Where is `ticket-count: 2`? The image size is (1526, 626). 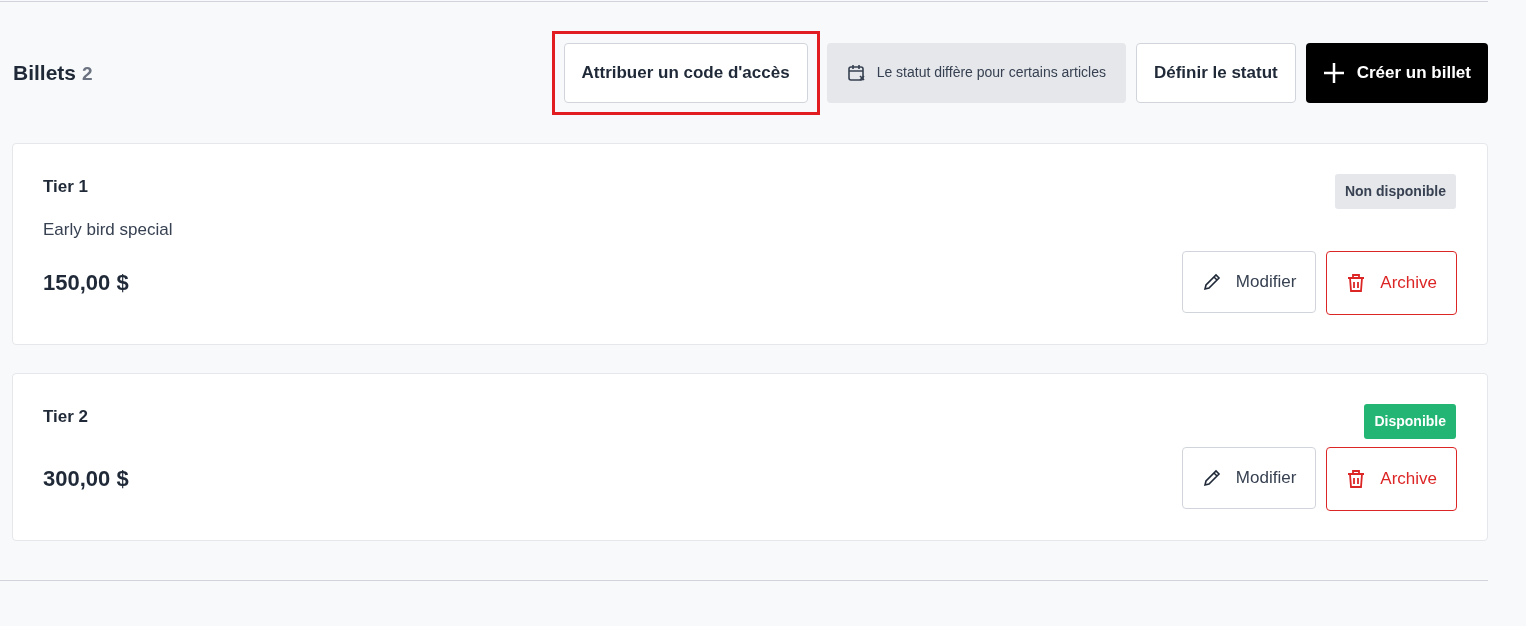
ticket-count: 2 is located at coordinates (87, 73).